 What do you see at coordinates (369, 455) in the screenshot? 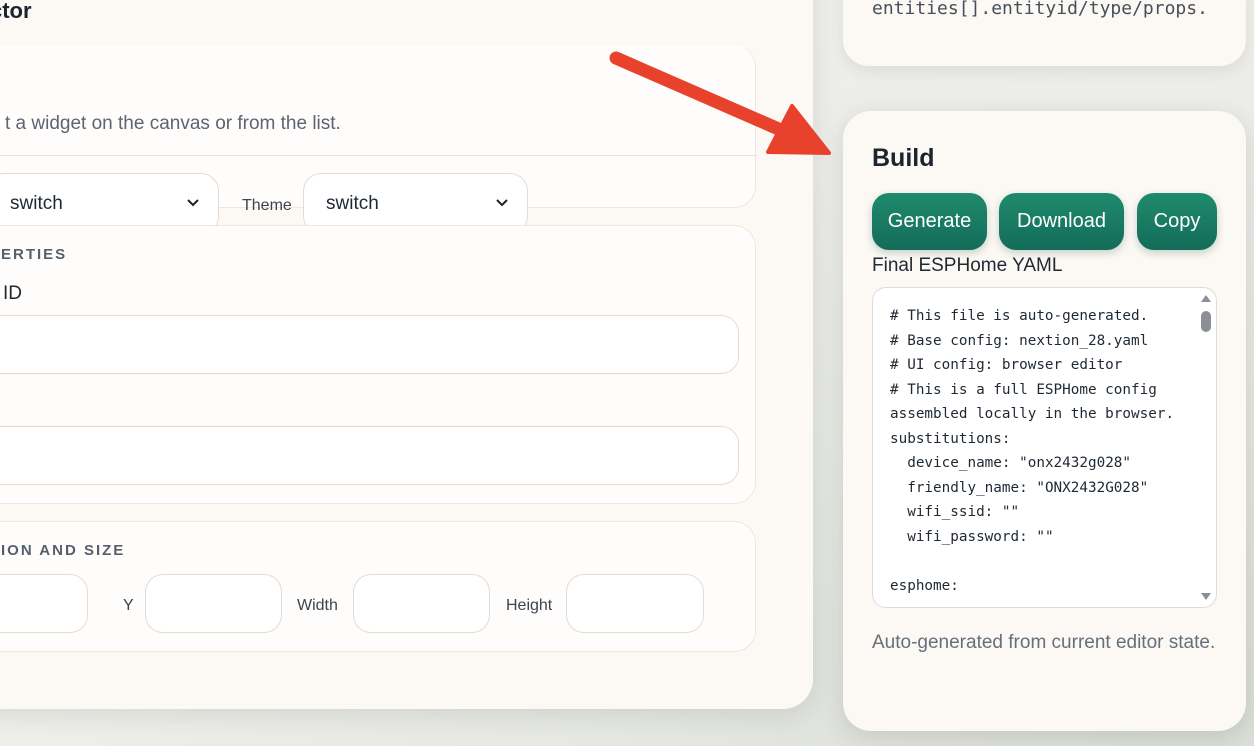
I see `property-input` at bounding box center [369, 455].